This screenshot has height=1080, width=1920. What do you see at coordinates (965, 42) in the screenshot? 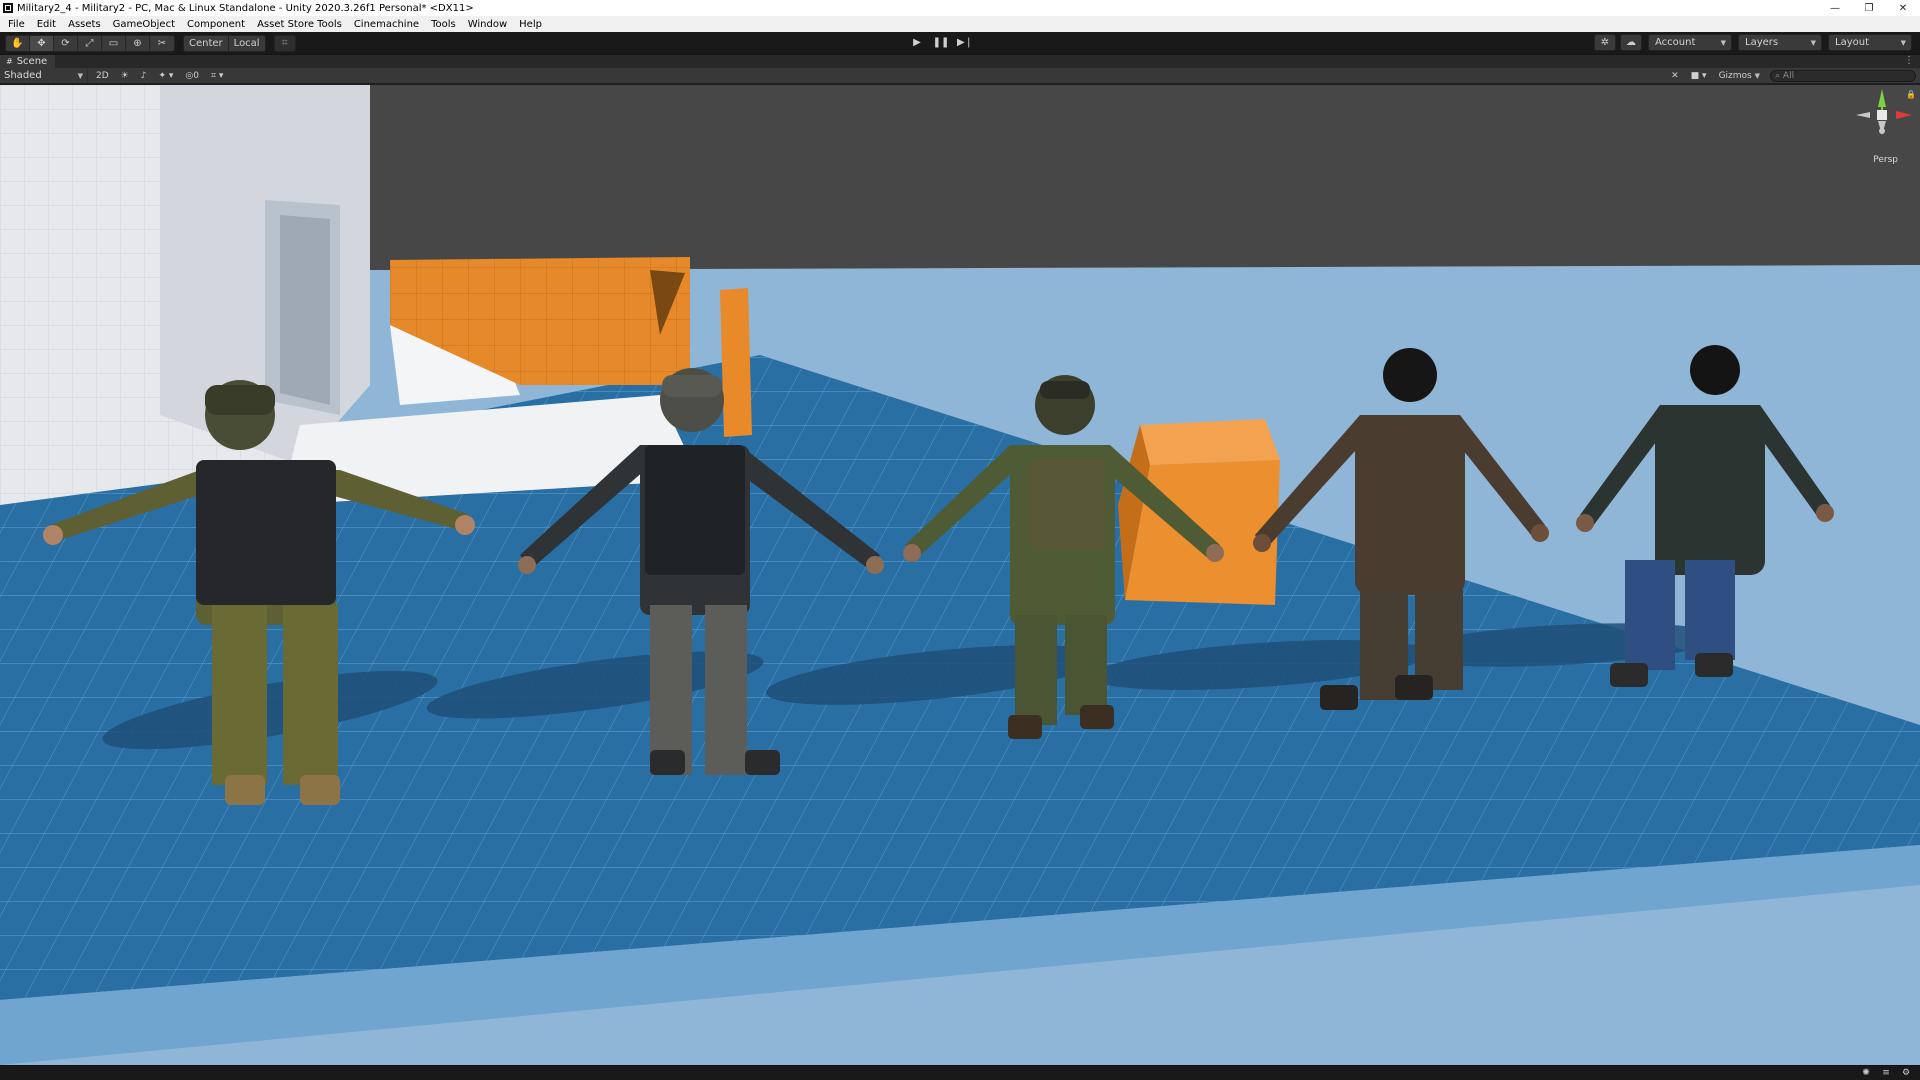
I see `step-icon: ▶❘` at bounding box center [965, 42].